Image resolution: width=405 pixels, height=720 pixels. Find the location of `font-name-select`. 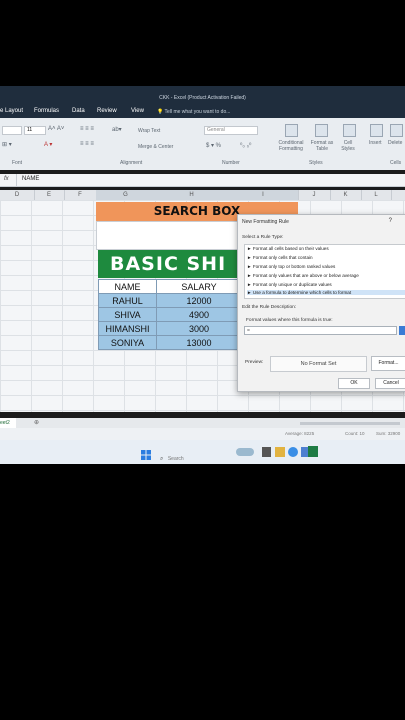

font-name-select is located at coordinates (12, 130).